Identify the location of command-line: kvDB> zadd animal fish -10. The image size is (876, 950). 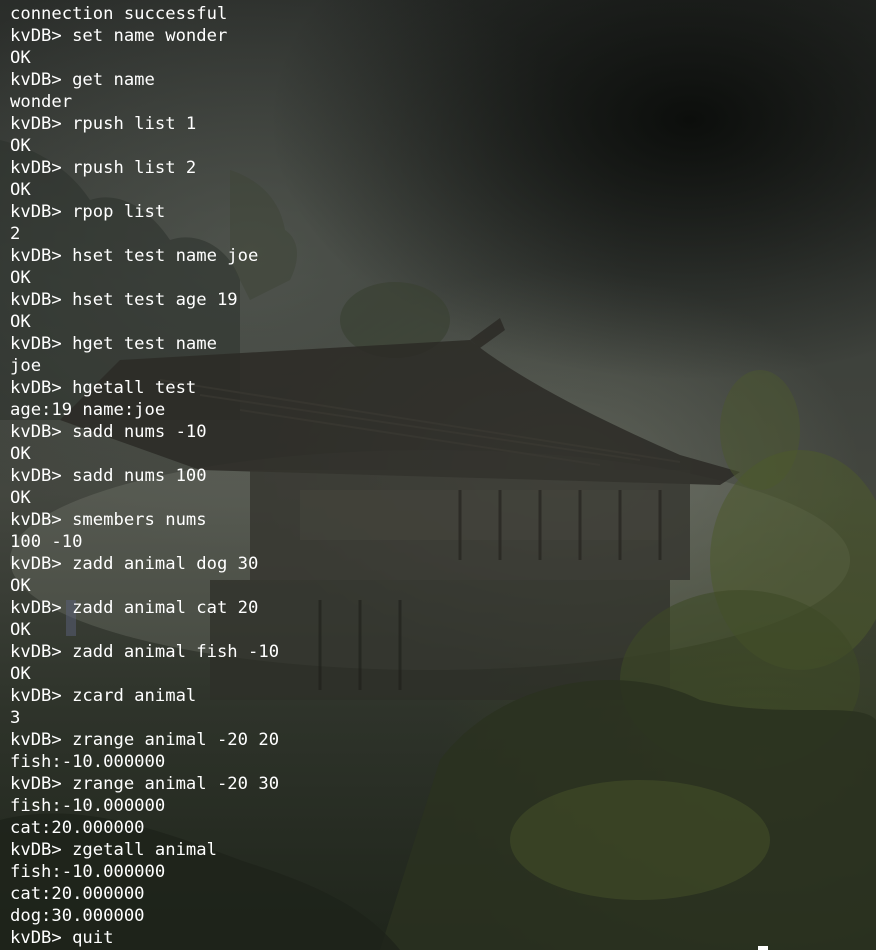
(145, 652).